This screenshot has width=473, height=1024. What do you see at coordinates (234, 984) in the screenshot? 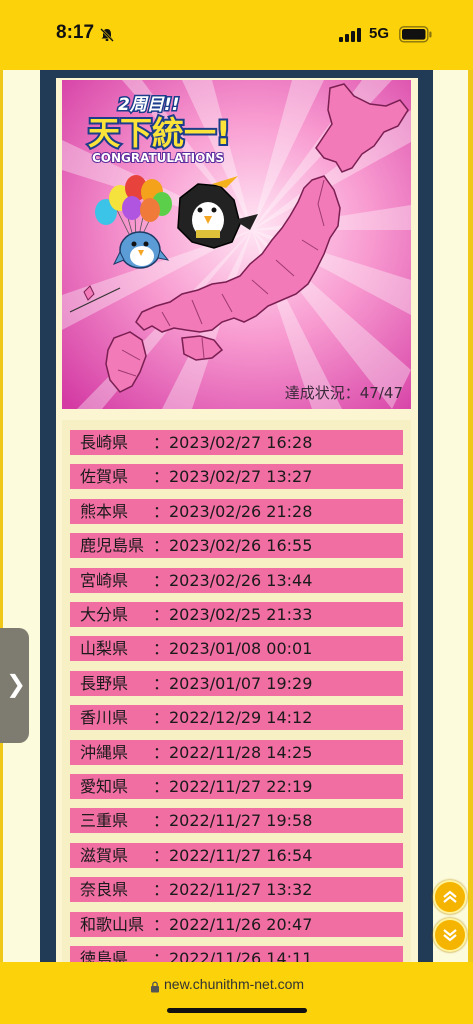
I see `url-text: new.chunithm-net.com` at bounding box center [234, 984].